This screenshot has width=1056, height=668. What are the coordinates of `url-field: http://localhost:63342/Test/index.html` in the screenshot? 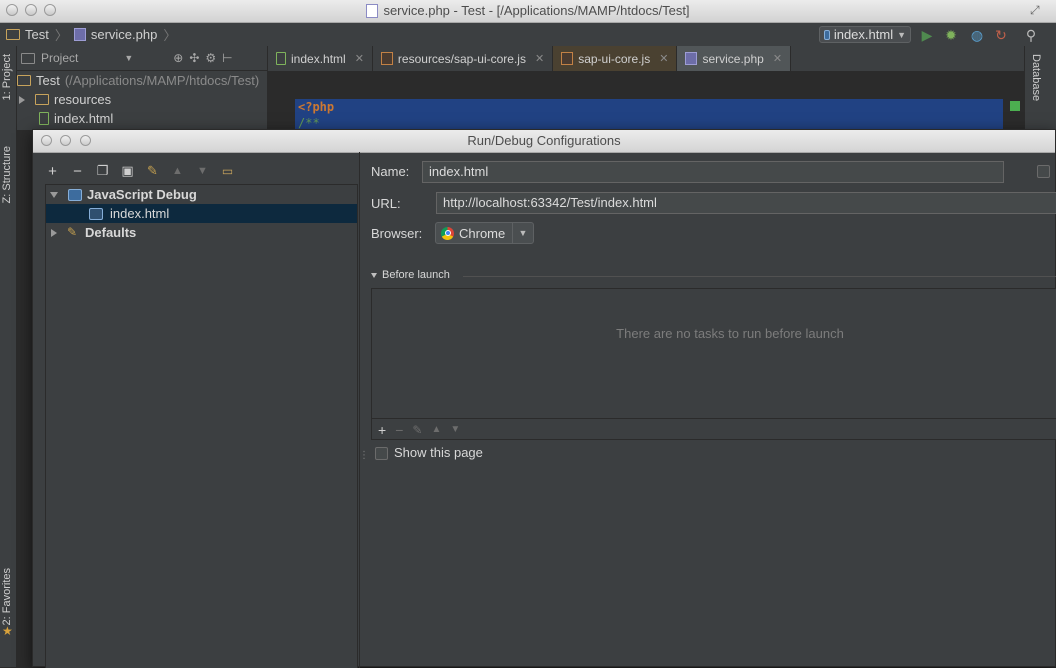 It's located at (746, 203).